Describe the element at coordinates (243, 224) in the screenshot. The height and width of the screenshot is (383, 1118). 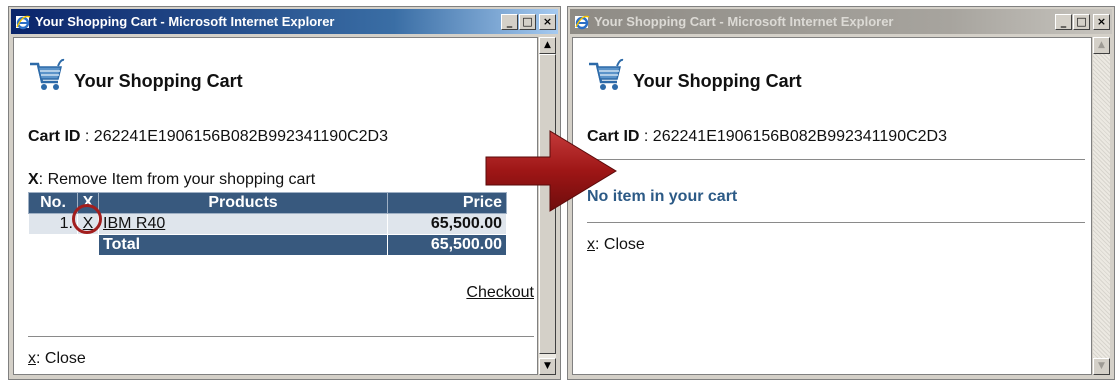
I see `product-cell: IBM R40` at that location.